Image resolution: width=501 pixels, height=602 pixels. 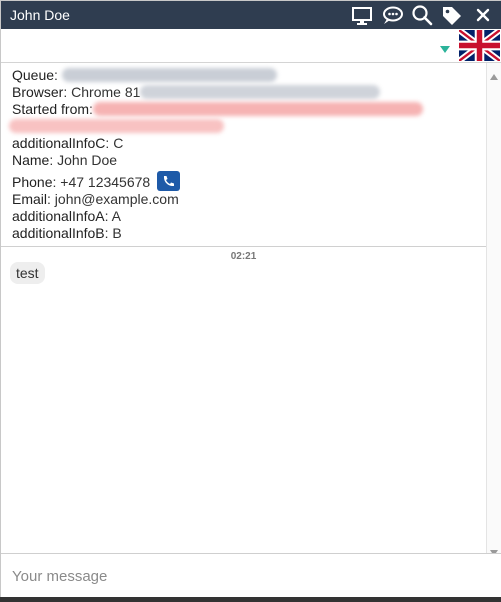 I want to click on started-from-row: Started from:, so click(x=242, y=118).